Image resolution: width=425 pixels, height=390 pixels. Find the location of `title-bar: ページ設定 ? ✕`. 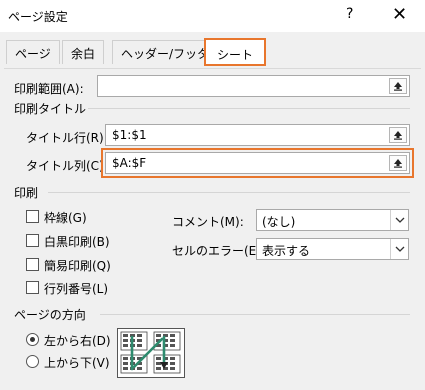

title-bar: ページ設定 ? ✕ is located at coordinates (212, 16).